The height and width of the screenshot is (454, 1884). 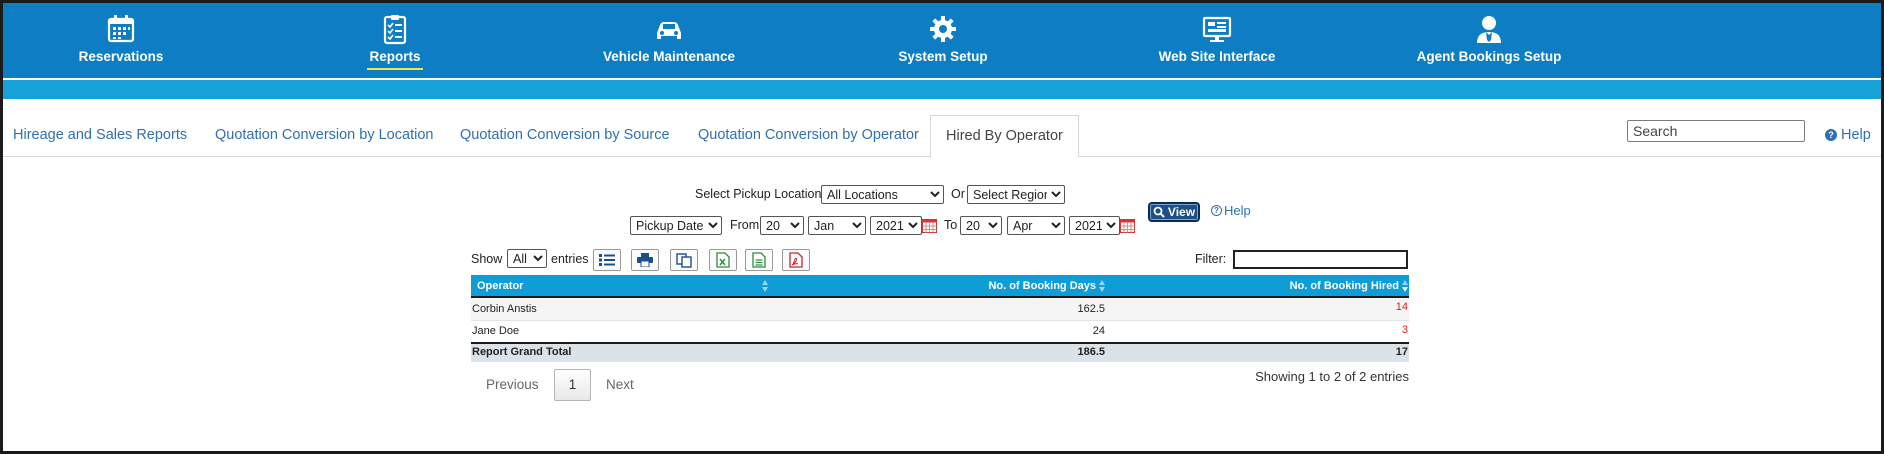 What do you see at coordinates (1217, 29) in the screenshot?
I see `monitor-icon` at bounding box center [1217, 29].